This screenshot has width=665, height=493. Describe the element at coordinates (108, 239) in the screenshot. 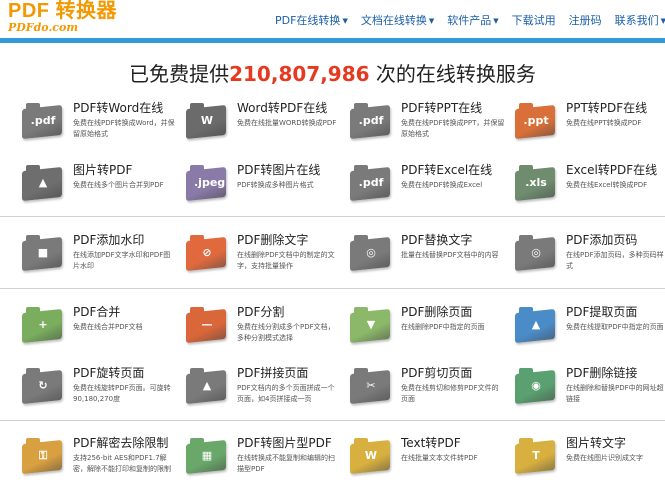

I see `tool-title: PDF添加水印` at that location.